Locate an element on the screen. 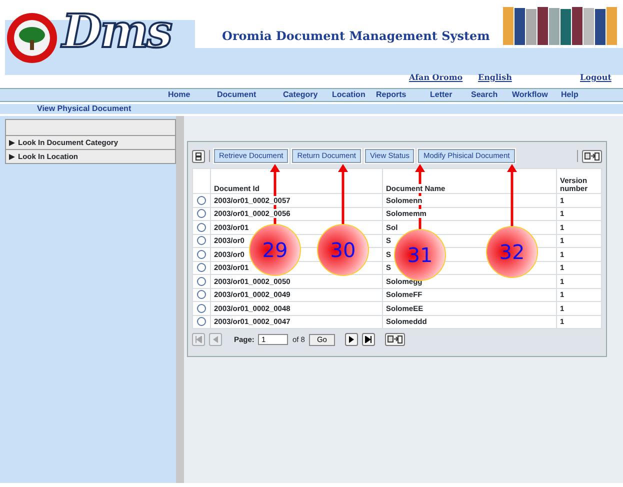 This screenshot has width=623, height=487. next-page-icon is located at coordinates (351, 339).